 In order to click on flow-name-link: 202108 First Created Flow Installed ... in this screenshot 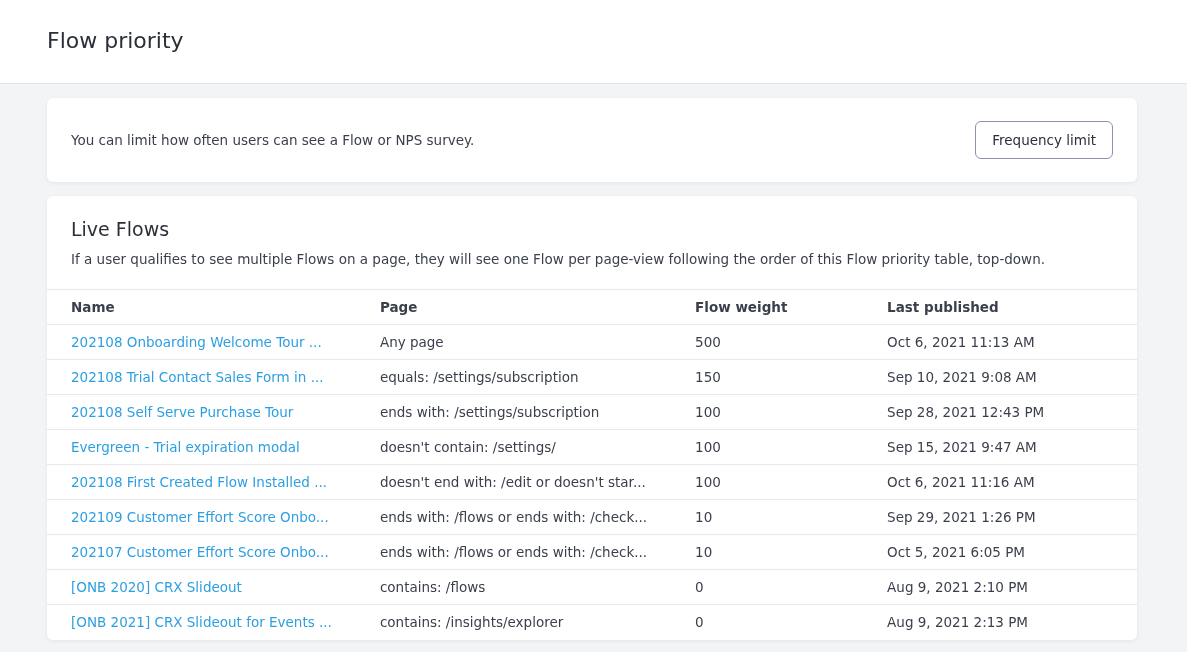, I will do `click(199, 481)`.